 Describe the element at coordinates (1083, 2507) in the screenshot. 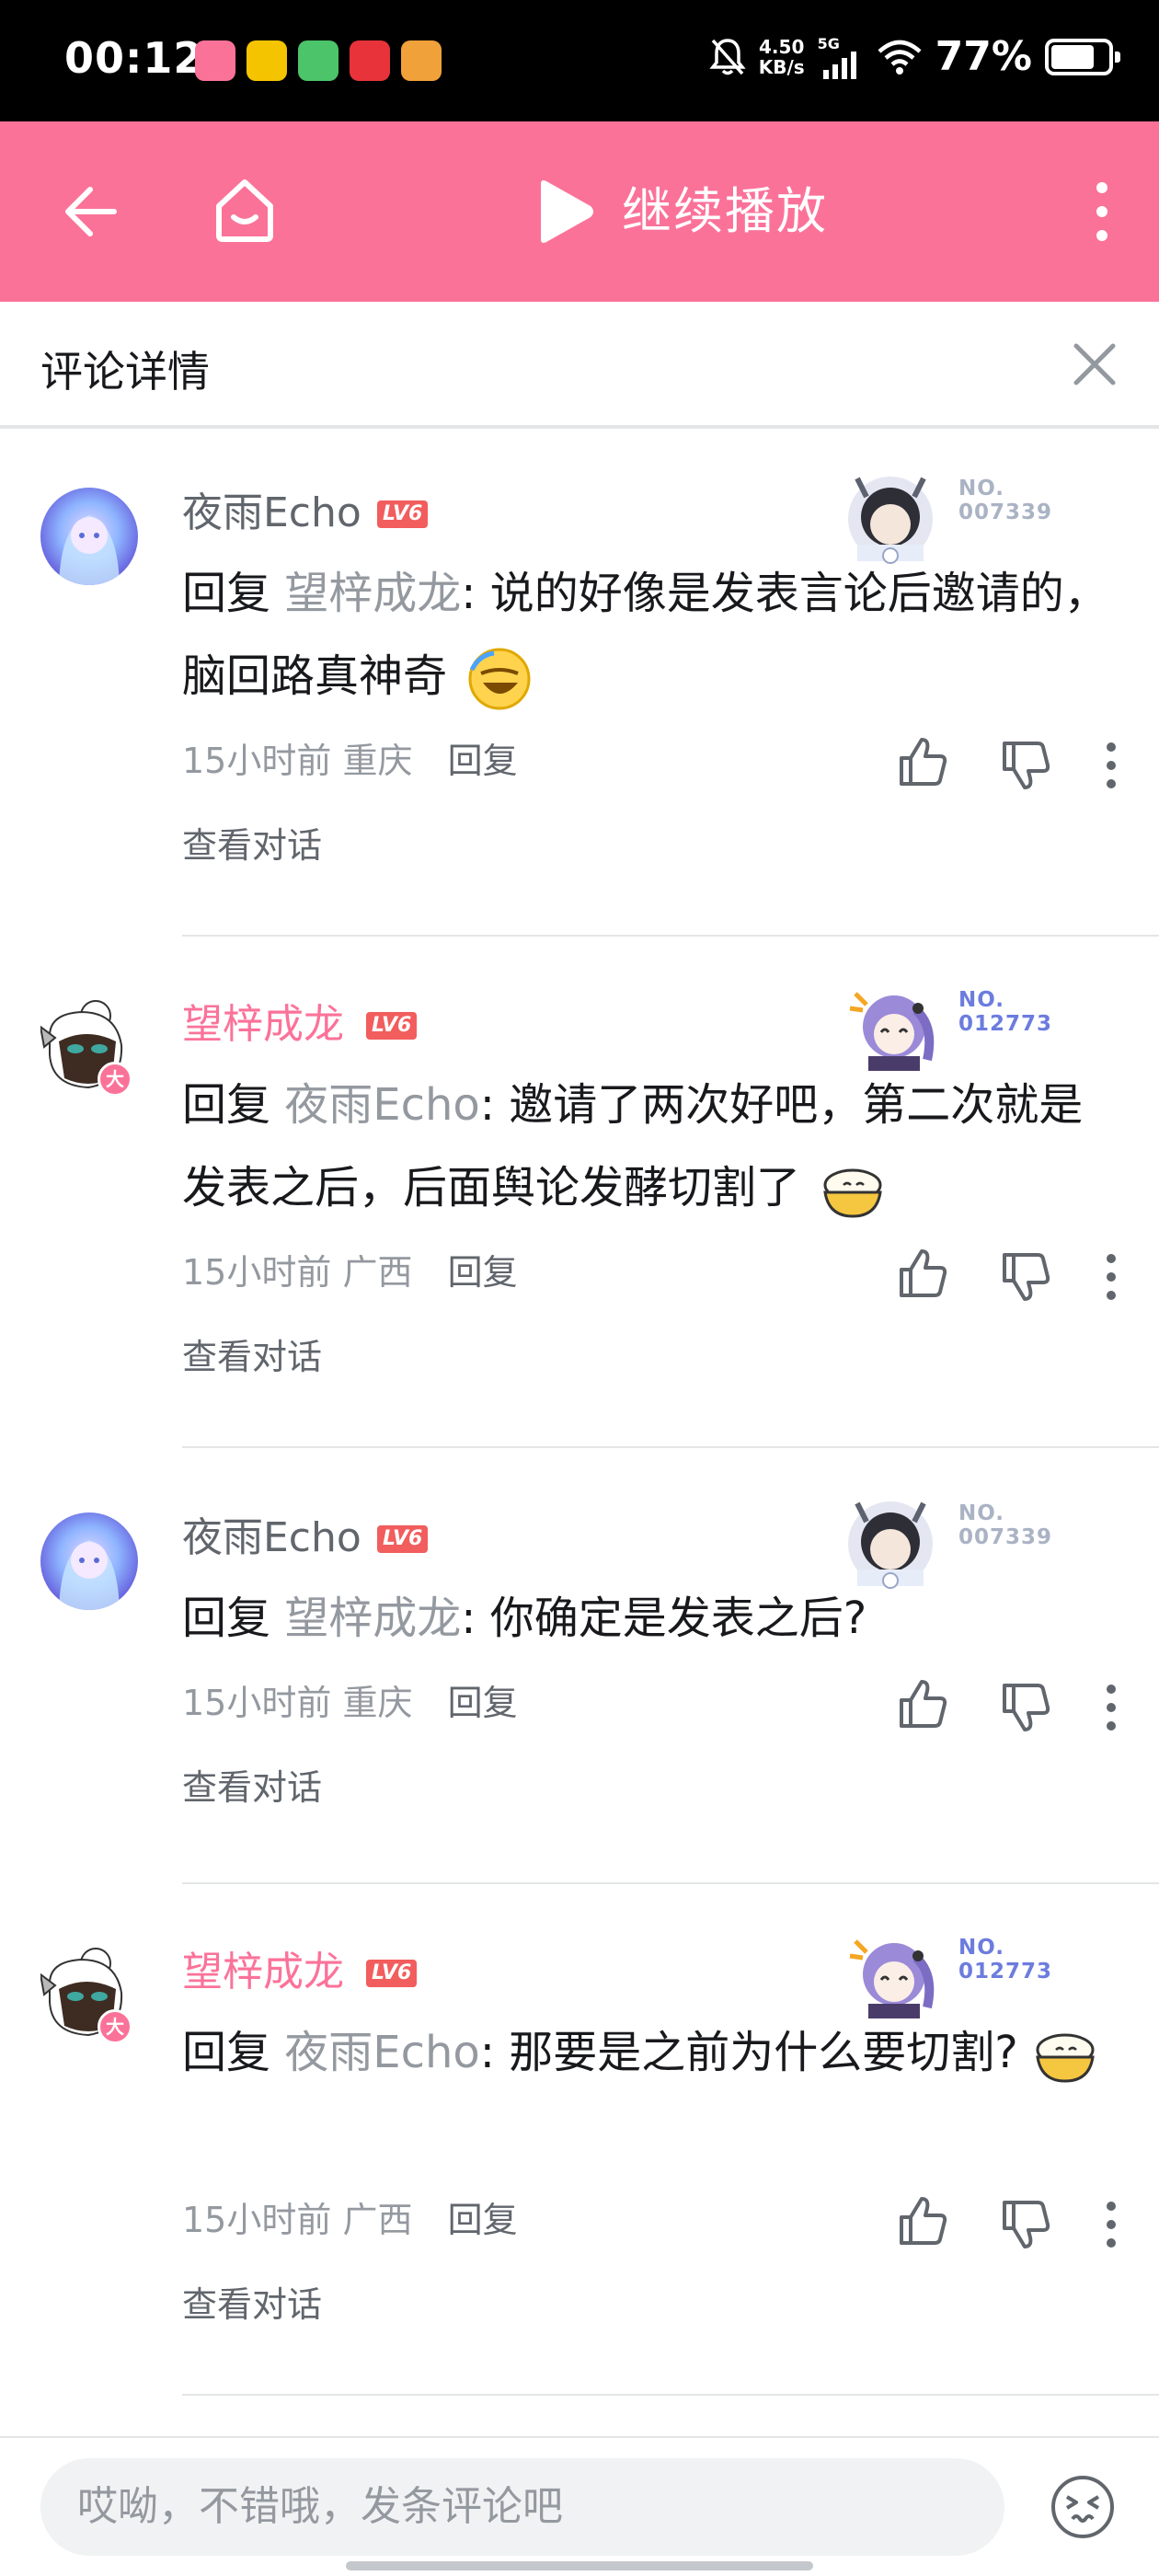

I see `emoji-face-icon` at that location.